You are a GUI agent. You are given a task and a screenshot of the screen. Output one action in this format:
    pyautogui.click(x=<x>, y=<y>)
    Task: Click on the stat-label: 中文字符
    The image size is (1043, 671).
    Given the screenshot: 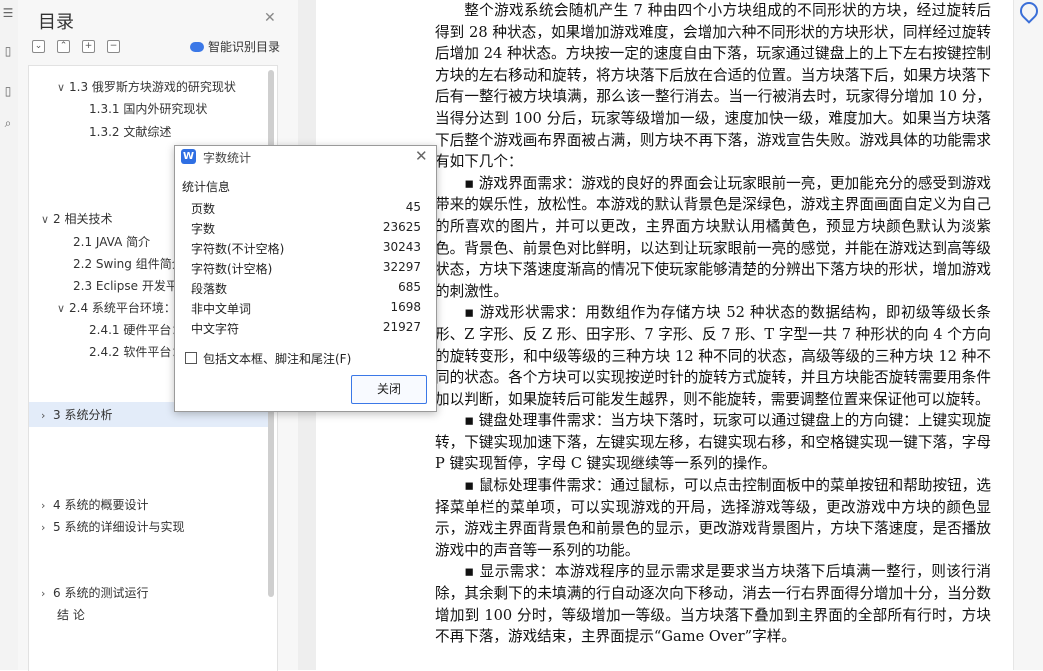 What is the action you would take?
    pyautogui.click(x=215, y=329)
    